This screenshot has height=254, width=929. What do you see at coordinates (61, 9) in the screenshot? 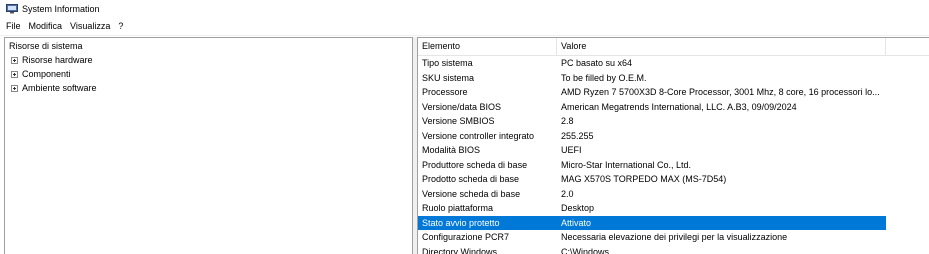
I see `window-title: System Information` at bounding box center [61, 9].